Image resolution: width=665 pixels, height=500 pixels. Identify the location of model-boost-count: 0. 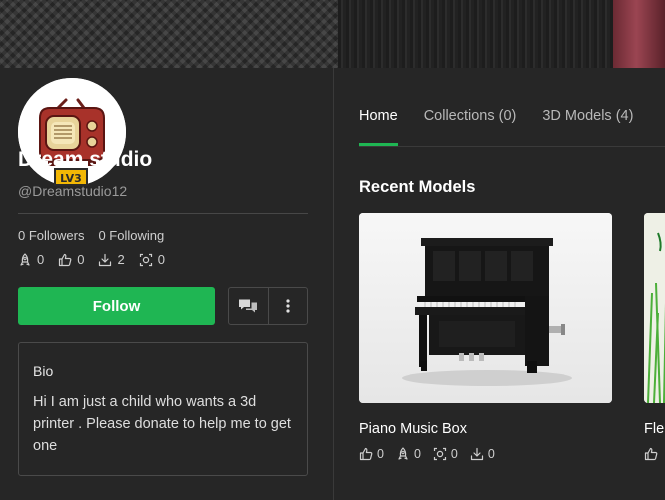
(417, 454).